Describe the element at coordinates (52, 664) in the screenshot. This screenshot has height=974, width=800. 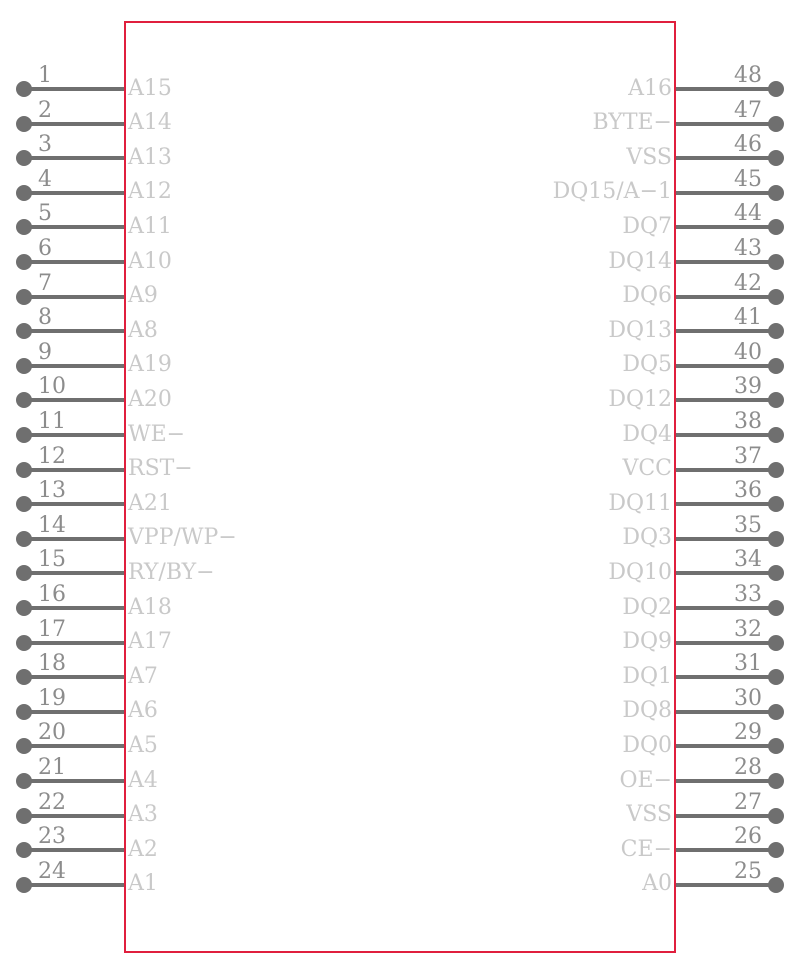
I see `pin-number-label: 18` at that location.